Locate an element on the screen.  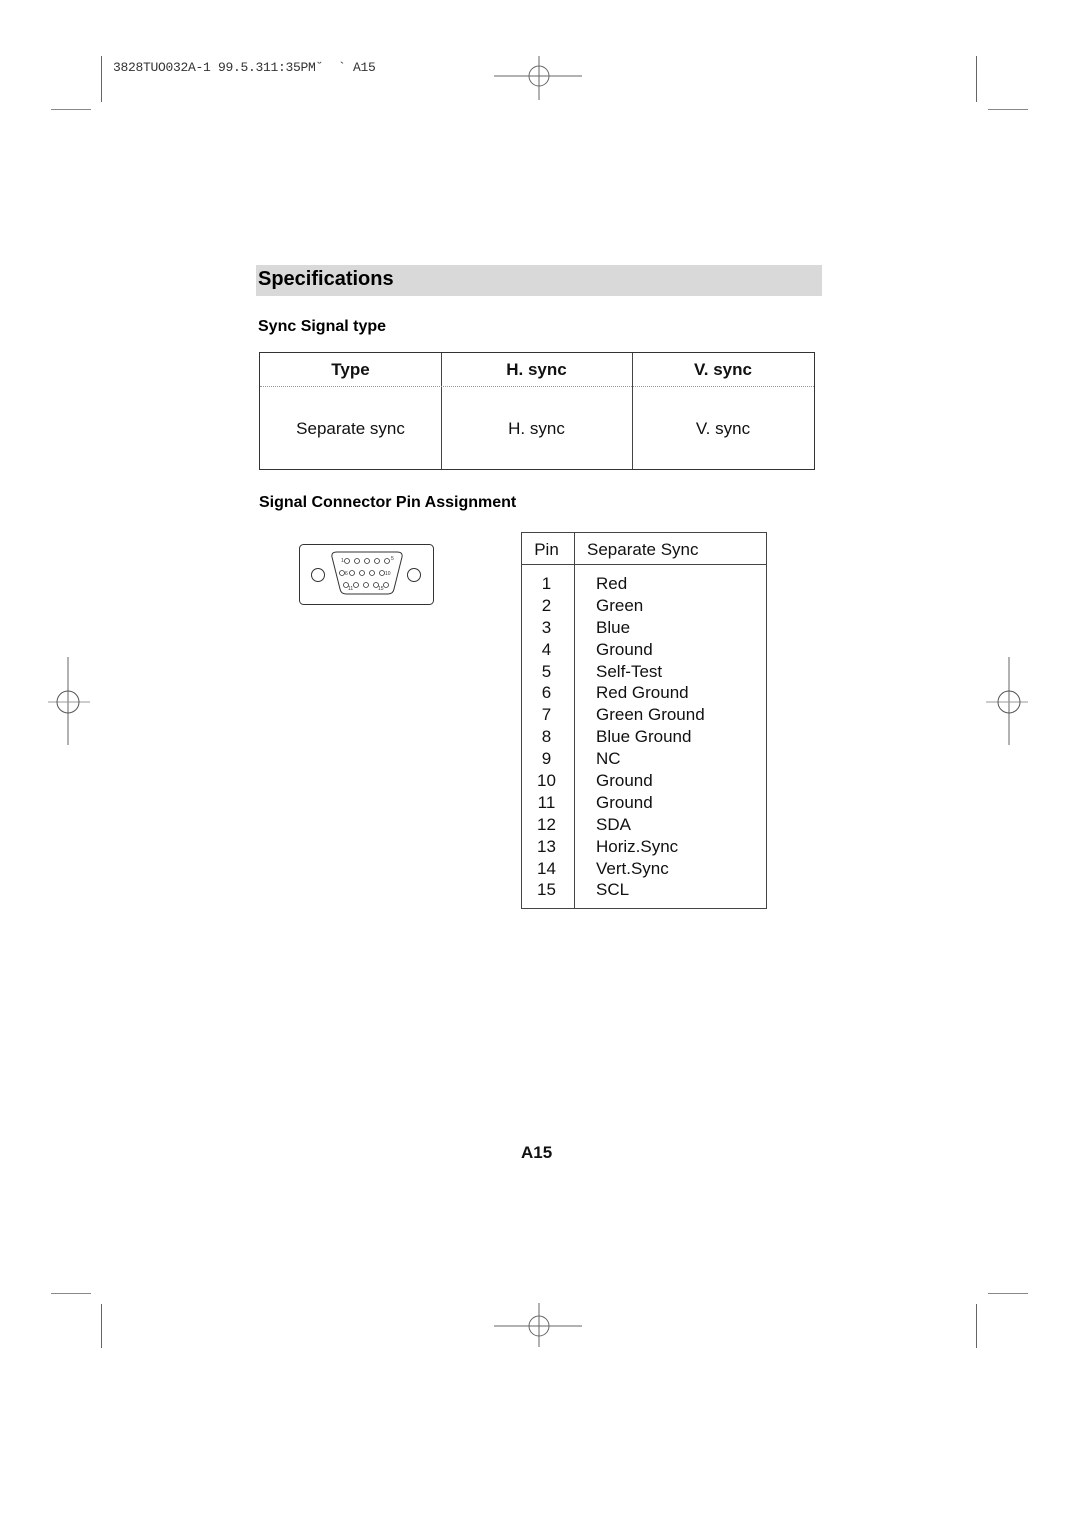
pin-signal: Blue Ground is located at coordinates (644, 737).